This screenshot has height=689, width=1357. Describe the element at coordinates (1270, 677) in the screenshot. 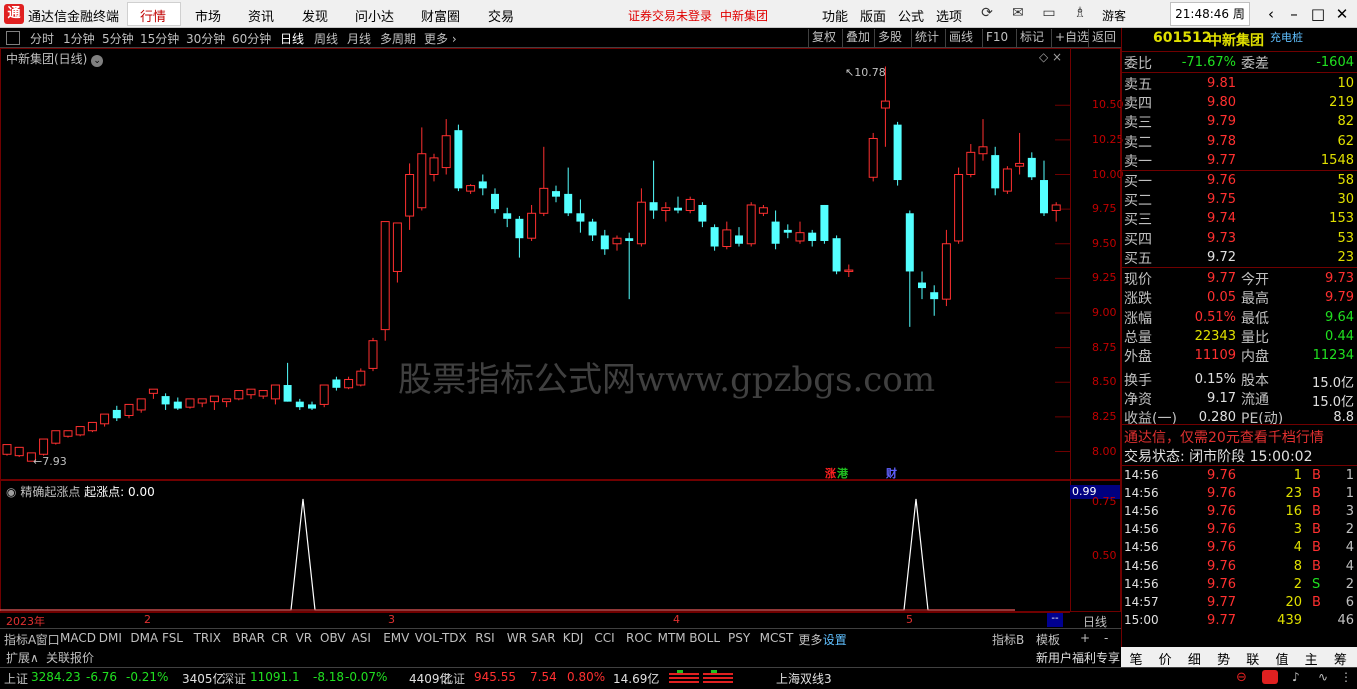

I see `message-icon` at that location.